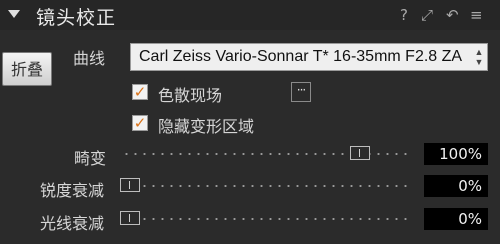 The width and height of the screenshot is (500, 244). Describe the element at coordinates (456, 219) in the screenshot. I see `light-falloff-value: 0%` at that location.